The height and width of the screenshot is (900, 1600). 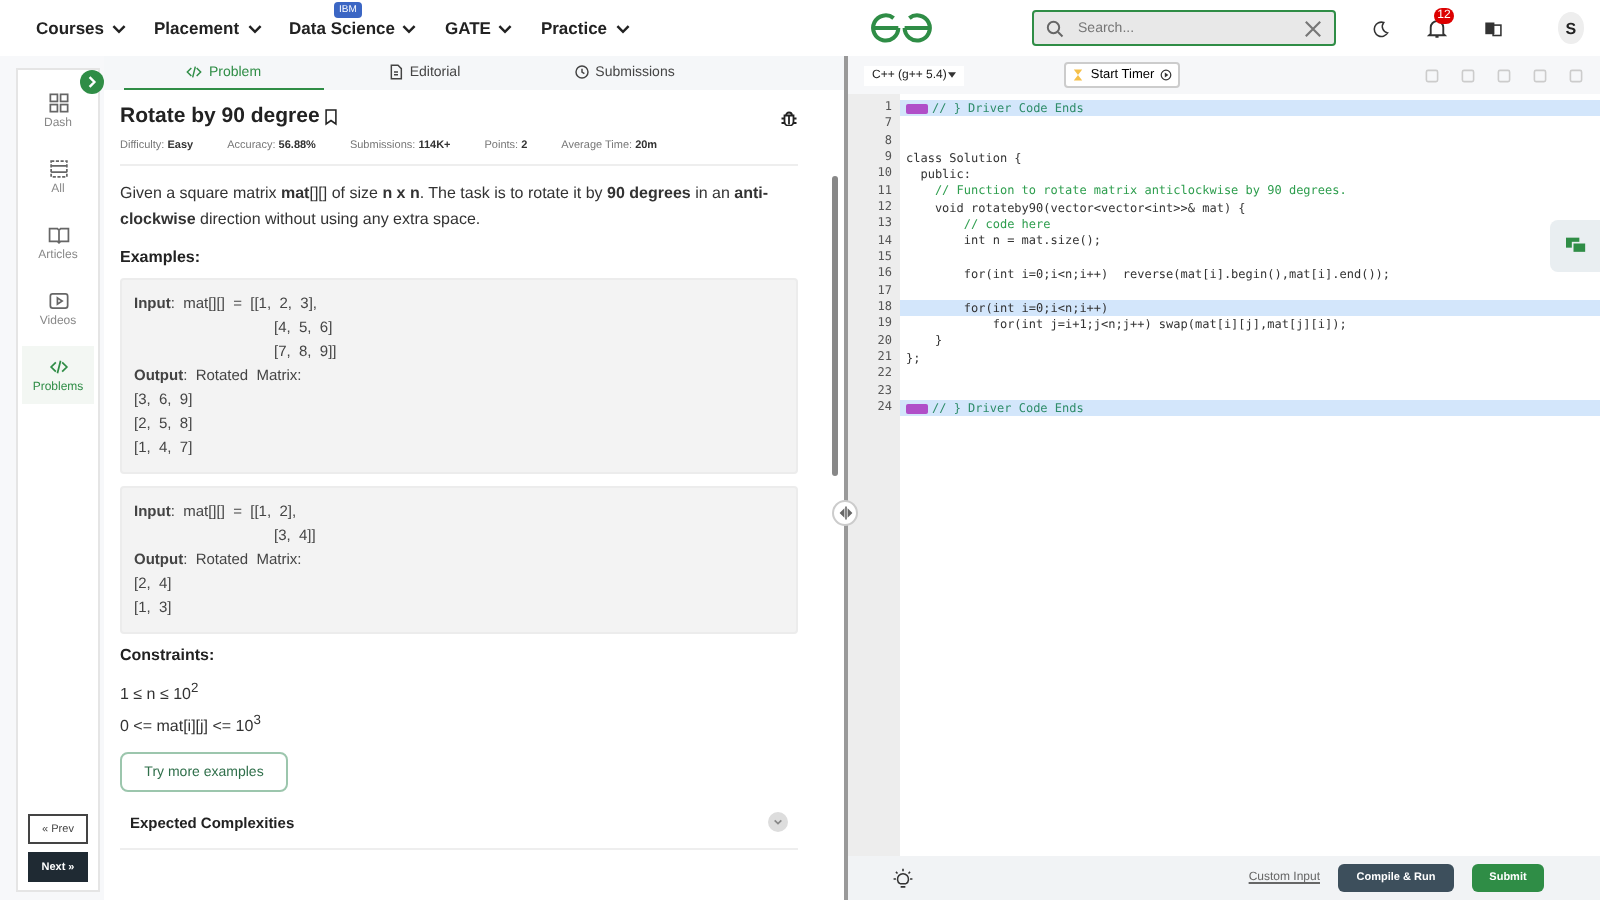 I want to click on expand-button, so click(x=92, y=82).